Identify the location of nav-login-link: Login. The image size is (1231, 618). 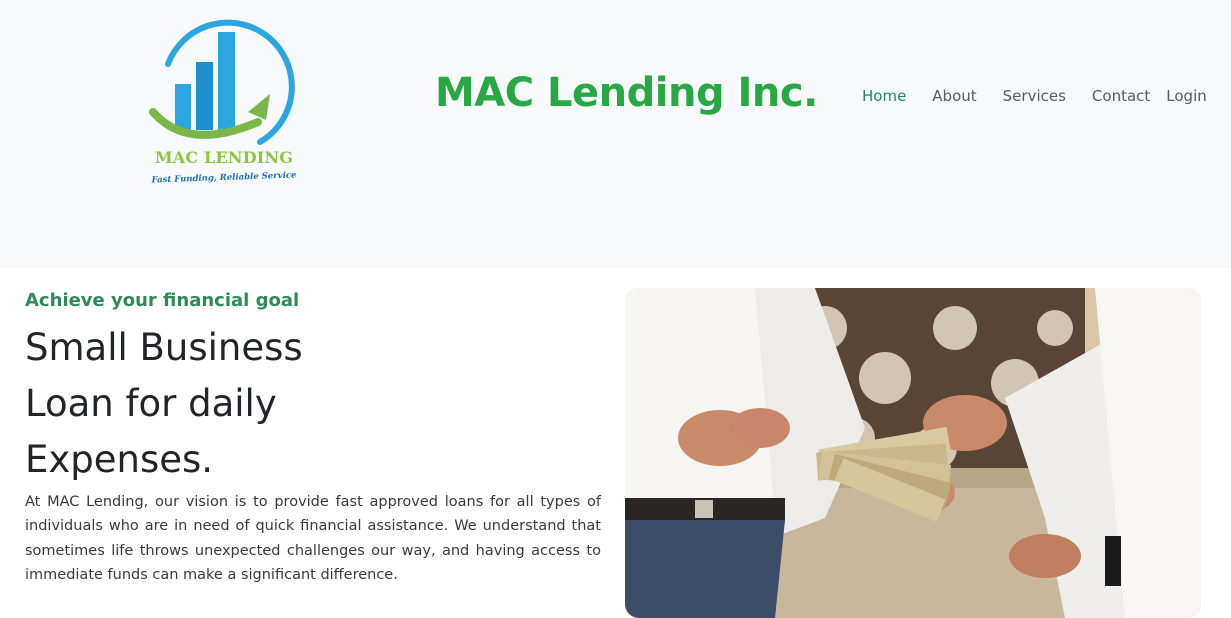
(1186, 96).